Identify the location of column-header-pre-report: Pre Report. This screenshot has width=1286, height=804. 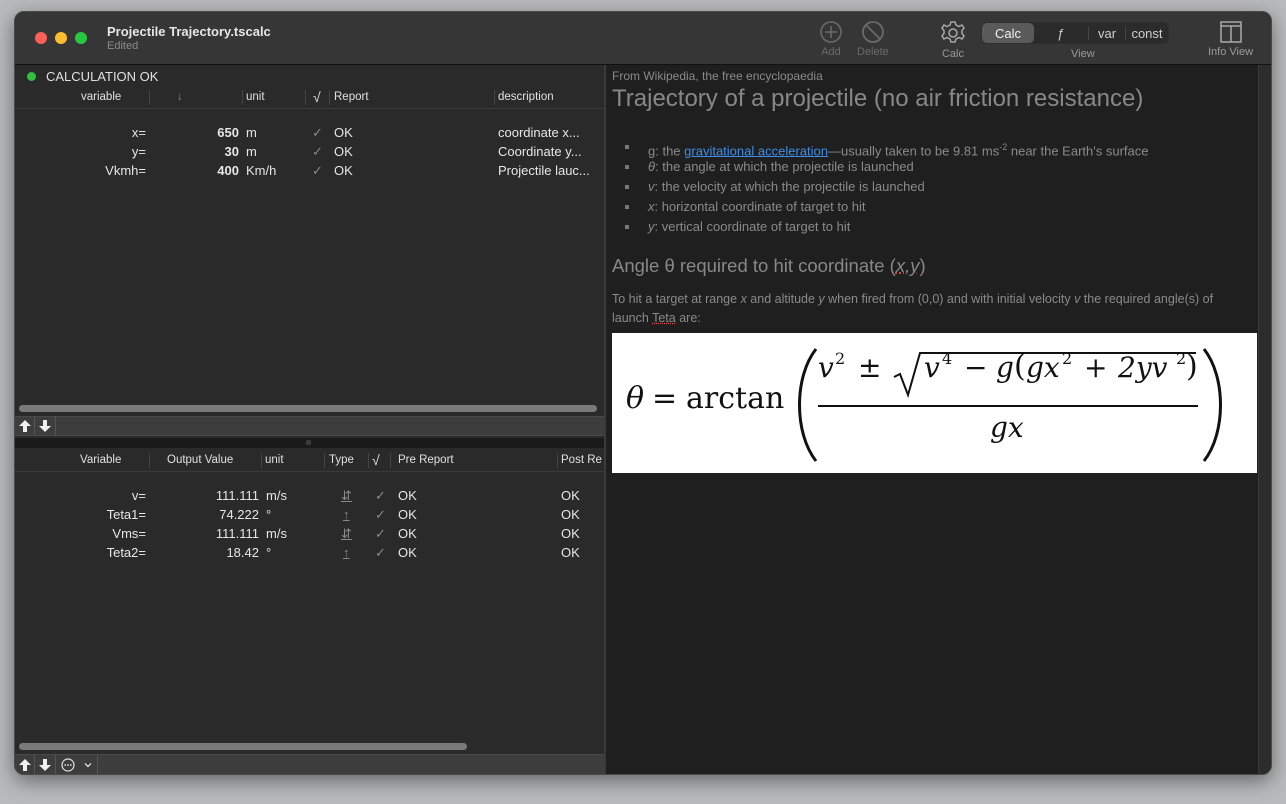
(426, 460).